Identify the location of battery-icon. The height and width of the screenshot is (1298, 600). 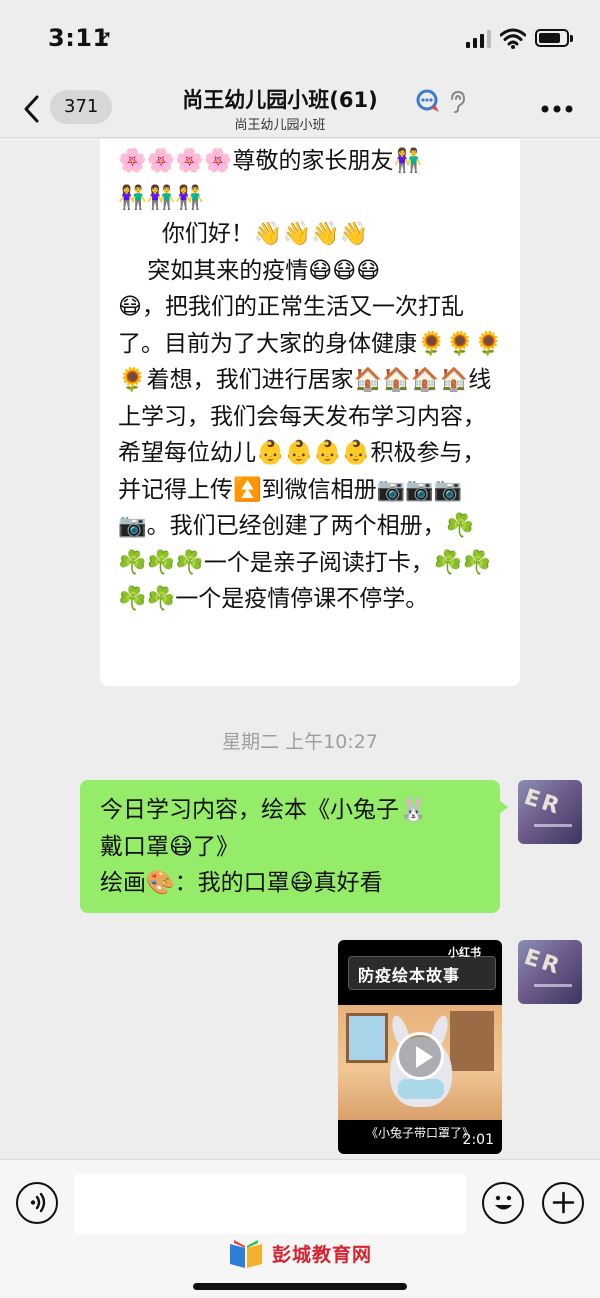
(554, 38).